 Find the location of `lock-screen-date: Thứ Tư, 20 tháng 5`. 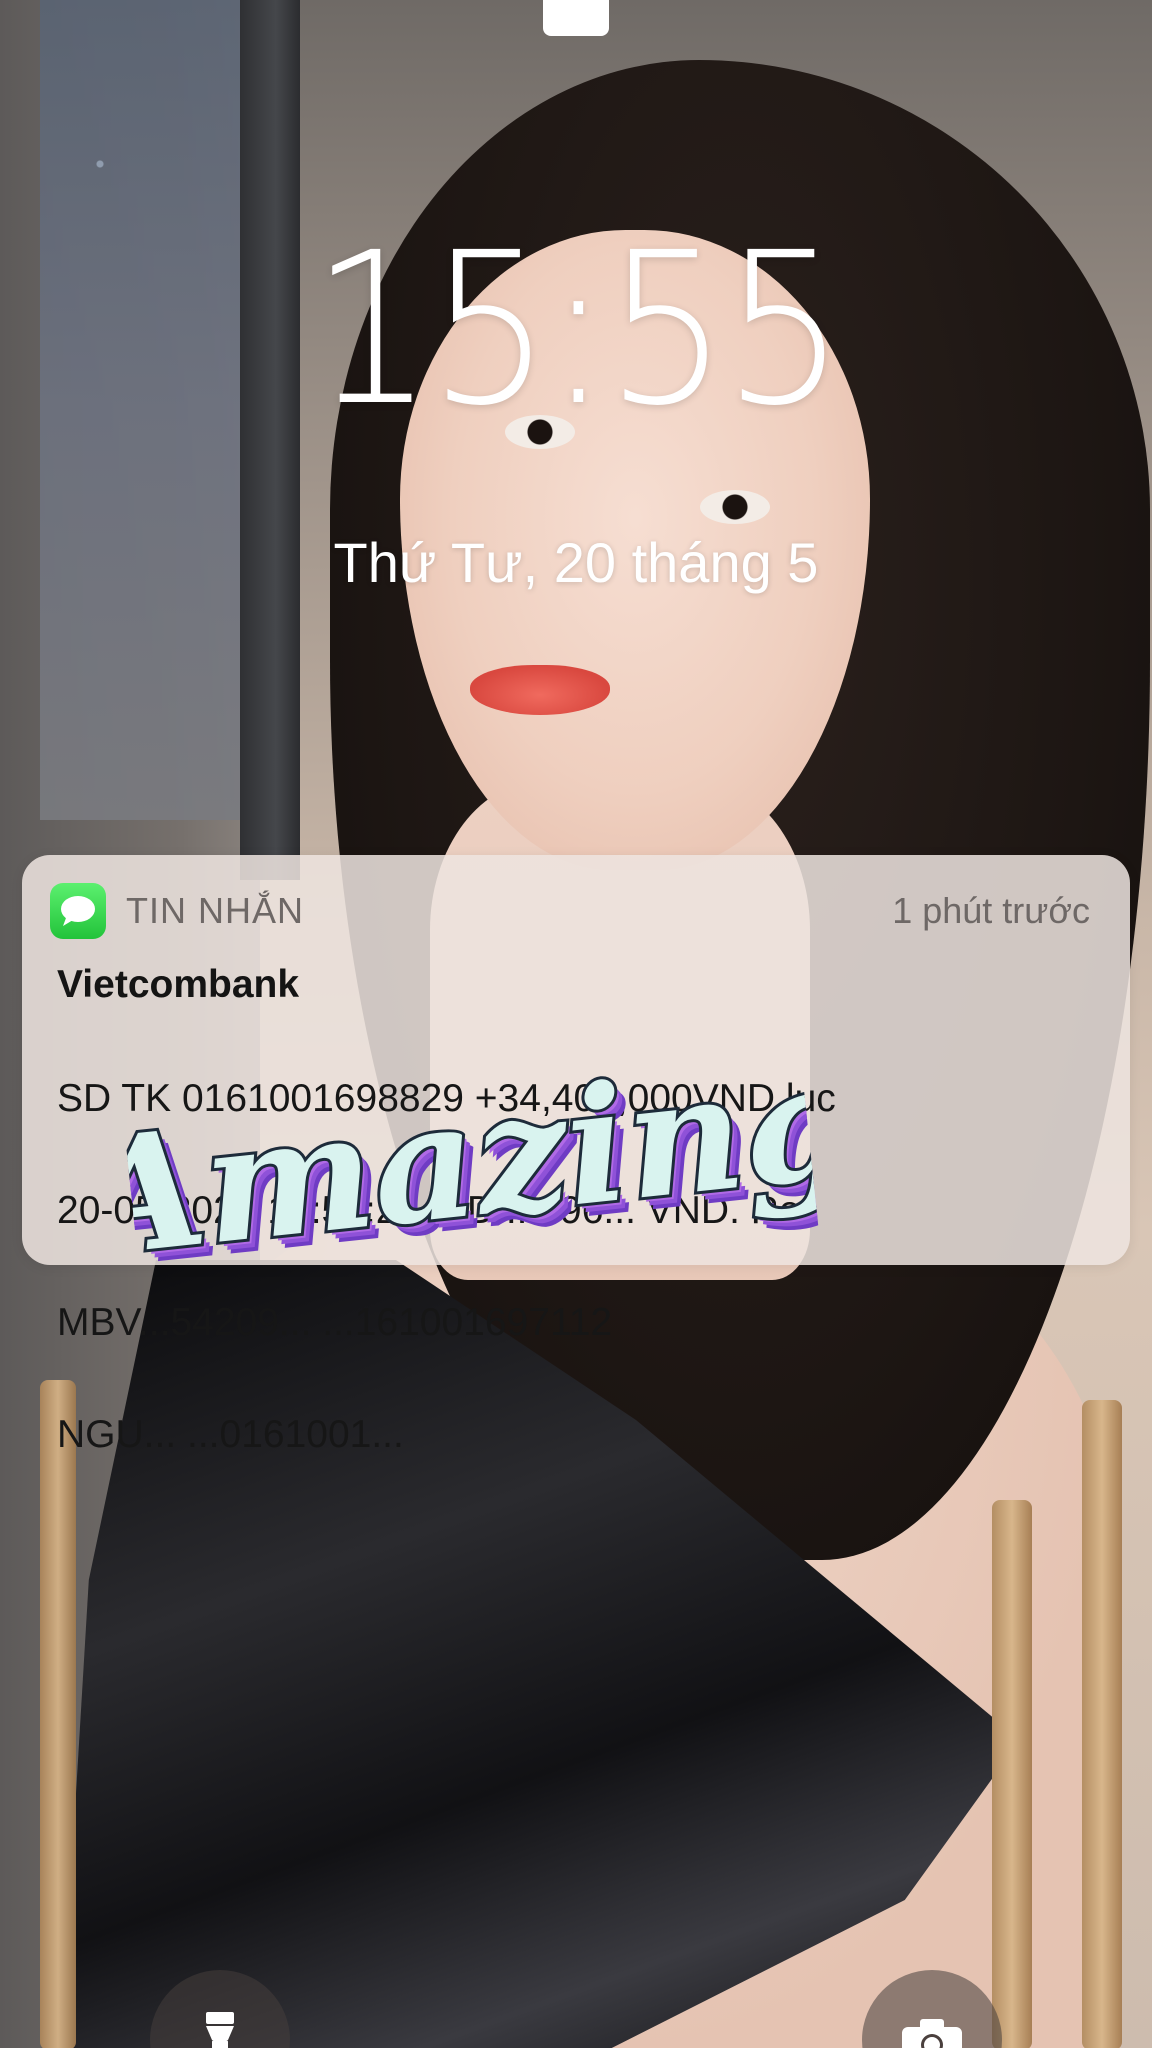

lock-screen-date: Thứ Tư, 20 tháng 5 is located at coordinates (576, 562).